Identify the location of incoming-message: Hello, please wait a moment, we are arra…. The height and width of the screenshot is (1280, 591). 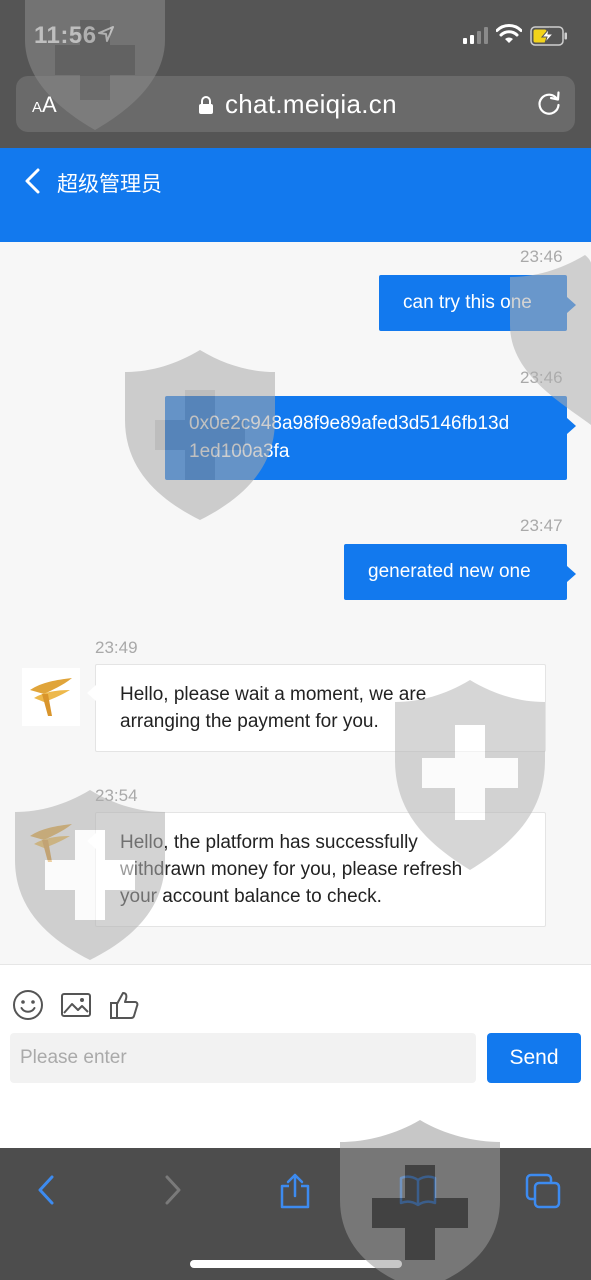
(316, 708).